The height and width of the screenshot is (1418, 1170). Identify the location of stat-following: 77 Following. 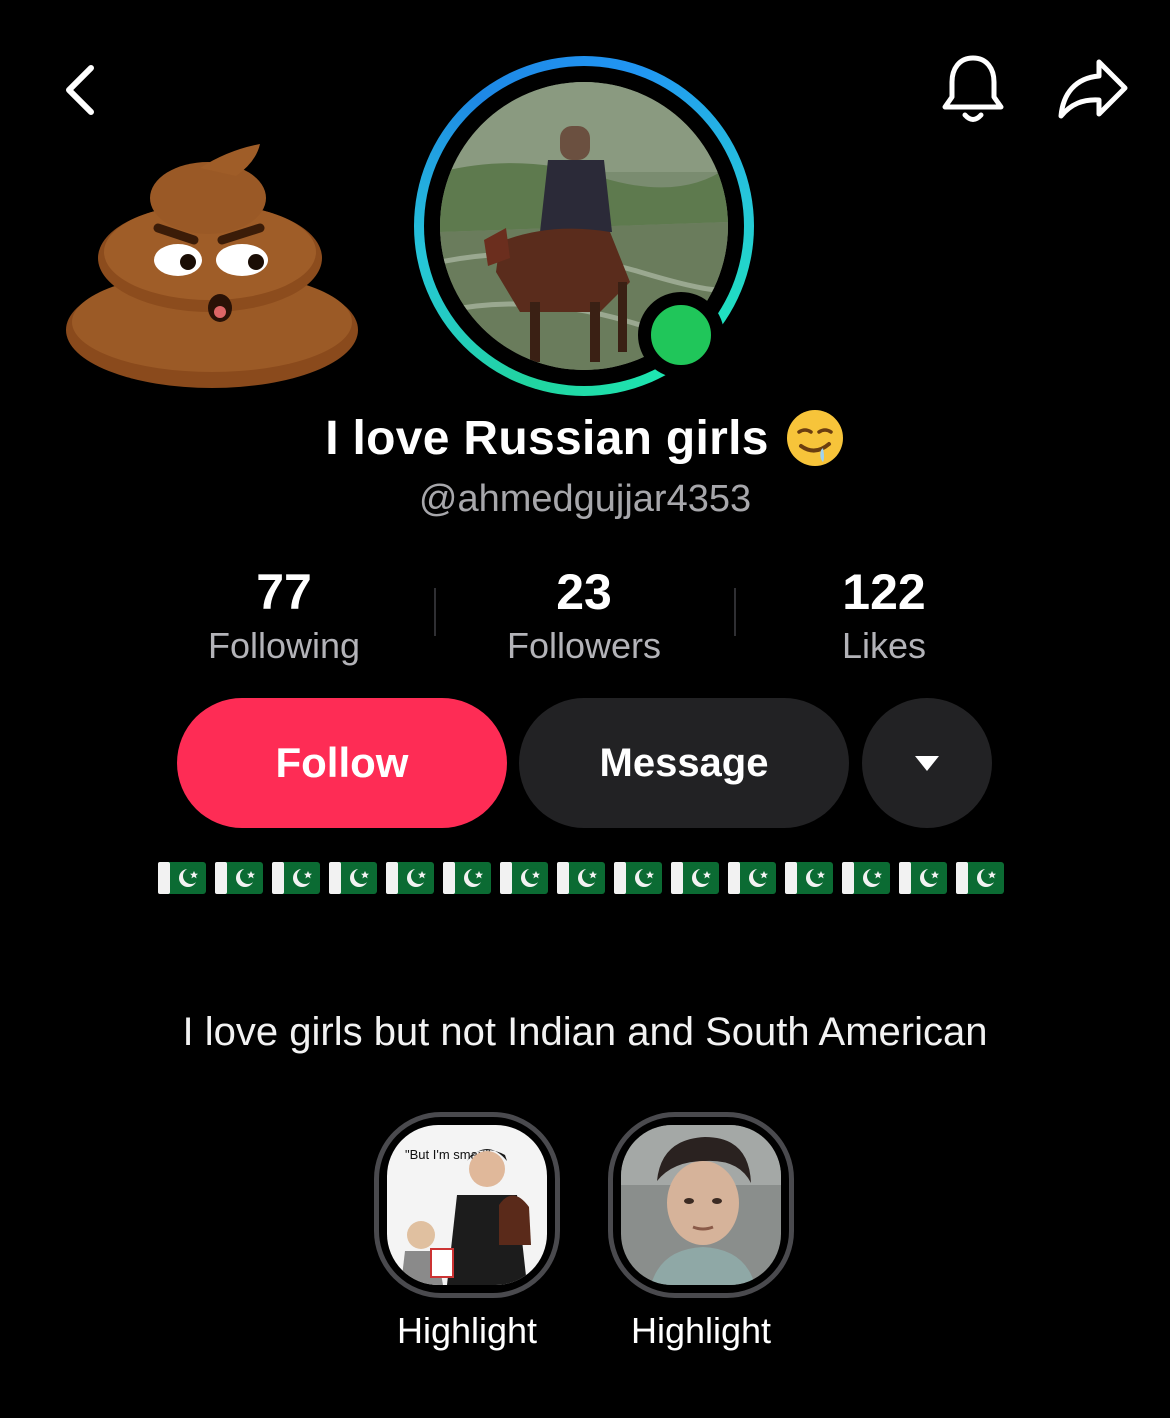
(284, 615).